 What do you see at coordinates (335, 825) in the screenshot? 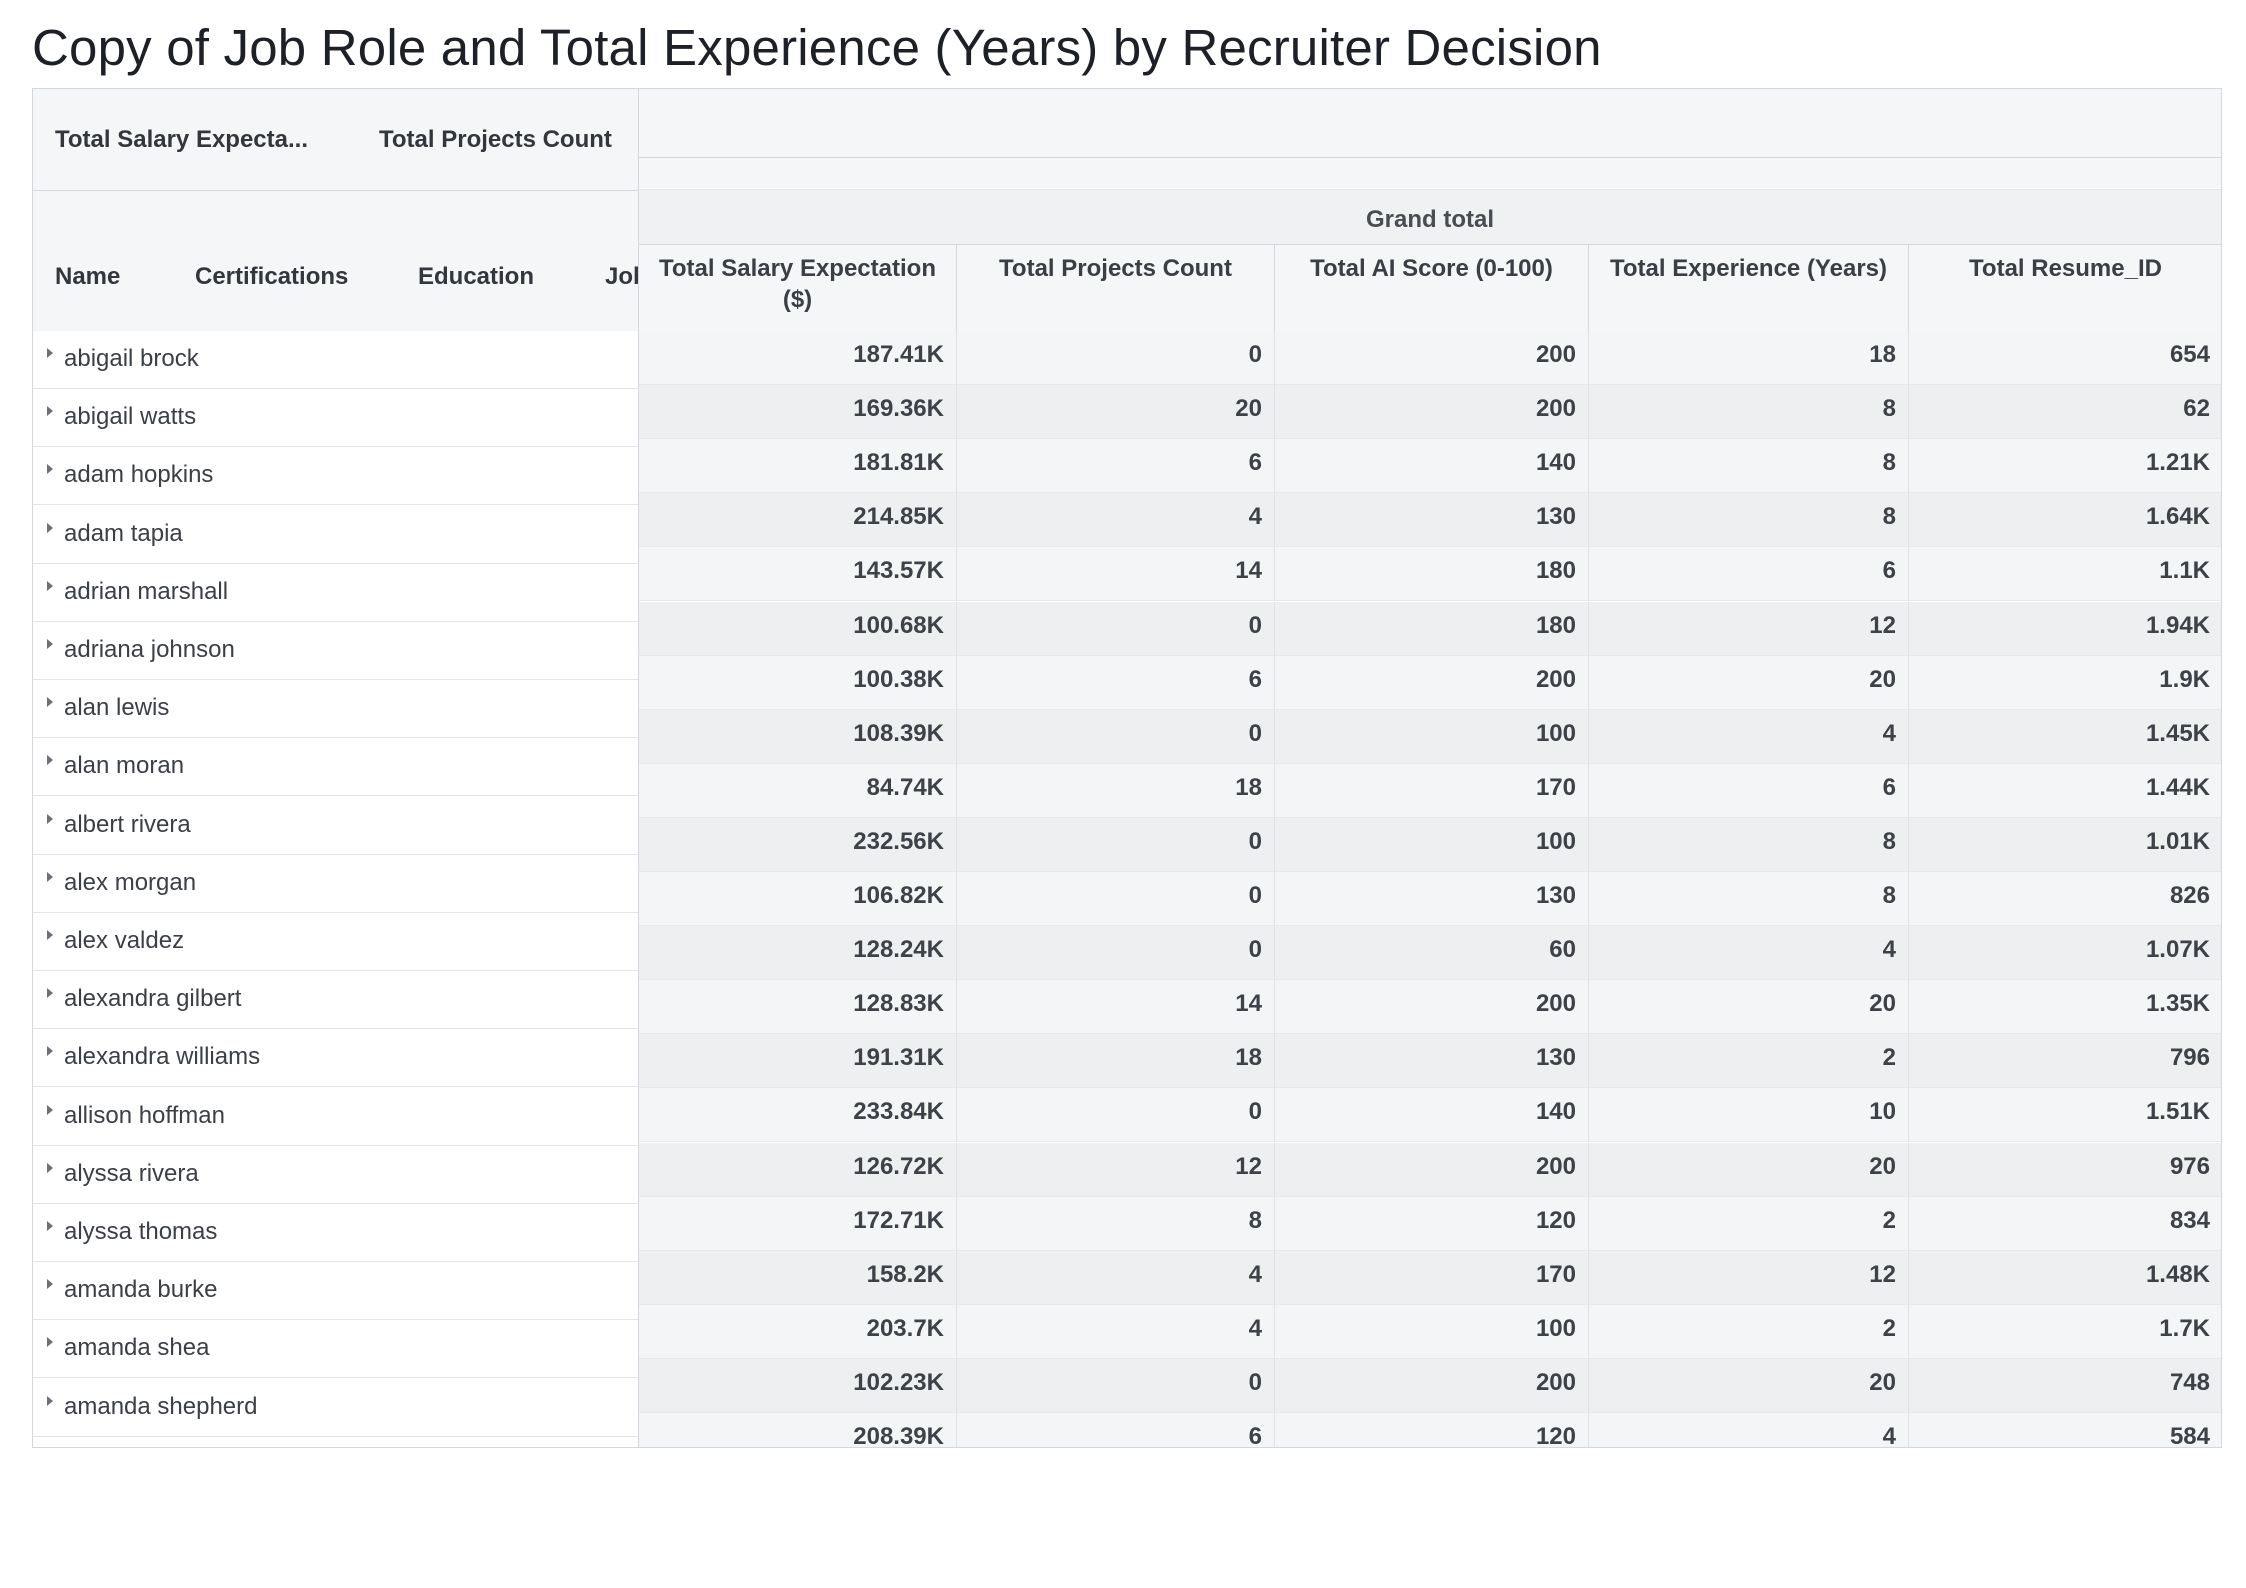
I see `row-label: albert rivera` at bounding box center [335, 825].